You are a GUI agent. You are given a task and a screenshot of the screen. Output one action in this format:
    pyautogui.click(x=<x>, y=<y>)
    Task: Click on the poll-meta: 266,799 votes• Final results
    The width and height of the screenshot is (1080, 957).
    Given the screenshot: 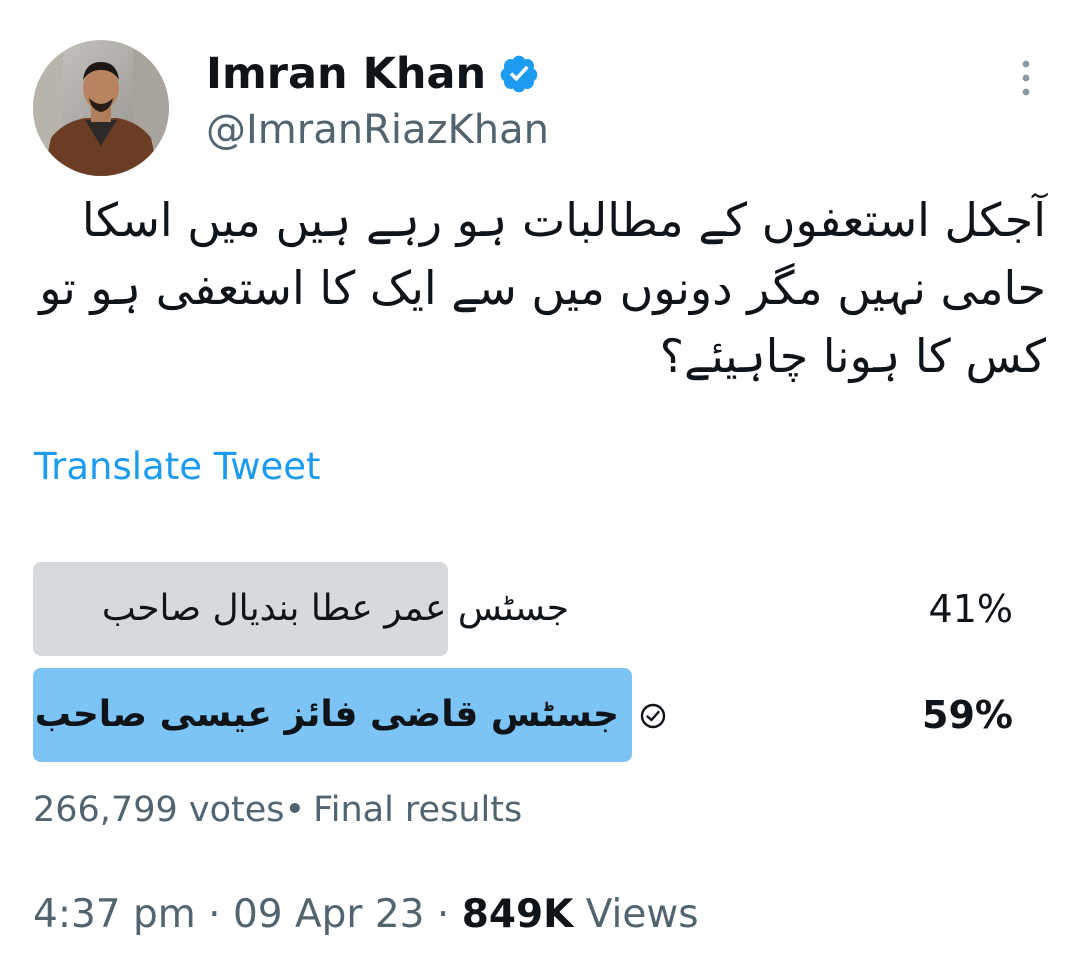 What is the action you would take?
    pyautogui.click(x=277, y=810)
    